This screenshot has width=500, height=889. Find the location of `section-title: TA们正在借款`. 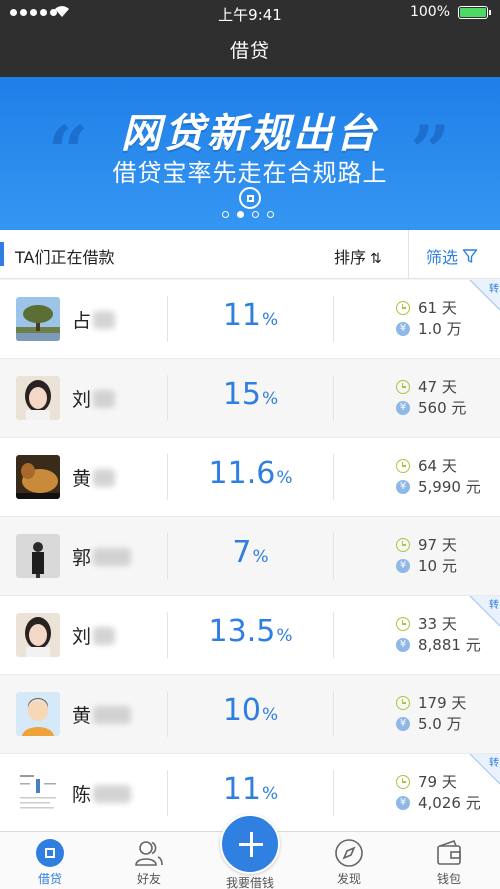

section-title: TA们正在借款 is located at coordinates (65, 257).